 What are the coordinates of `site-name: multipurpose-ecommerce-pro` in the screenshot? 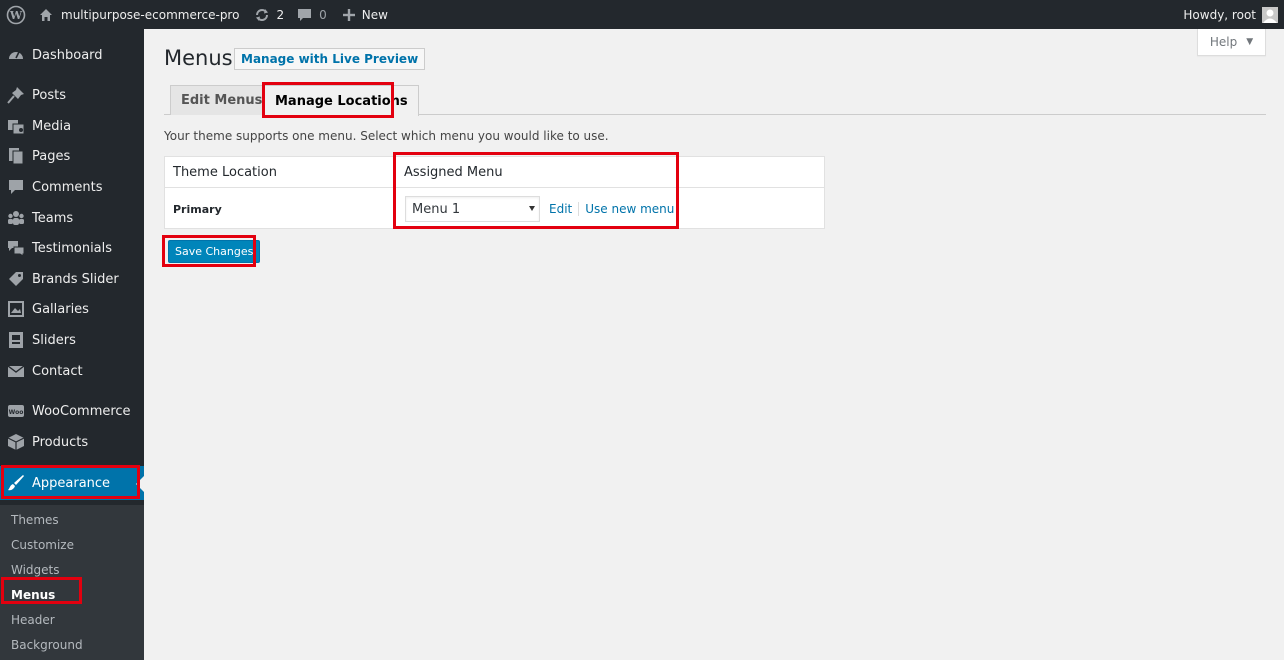 It's located at (150, 14).